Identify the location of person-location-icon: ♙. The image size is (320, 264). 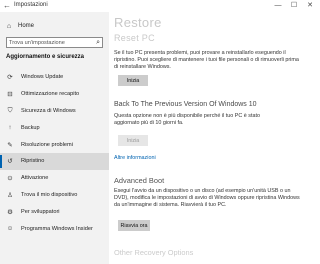
(10, 195).